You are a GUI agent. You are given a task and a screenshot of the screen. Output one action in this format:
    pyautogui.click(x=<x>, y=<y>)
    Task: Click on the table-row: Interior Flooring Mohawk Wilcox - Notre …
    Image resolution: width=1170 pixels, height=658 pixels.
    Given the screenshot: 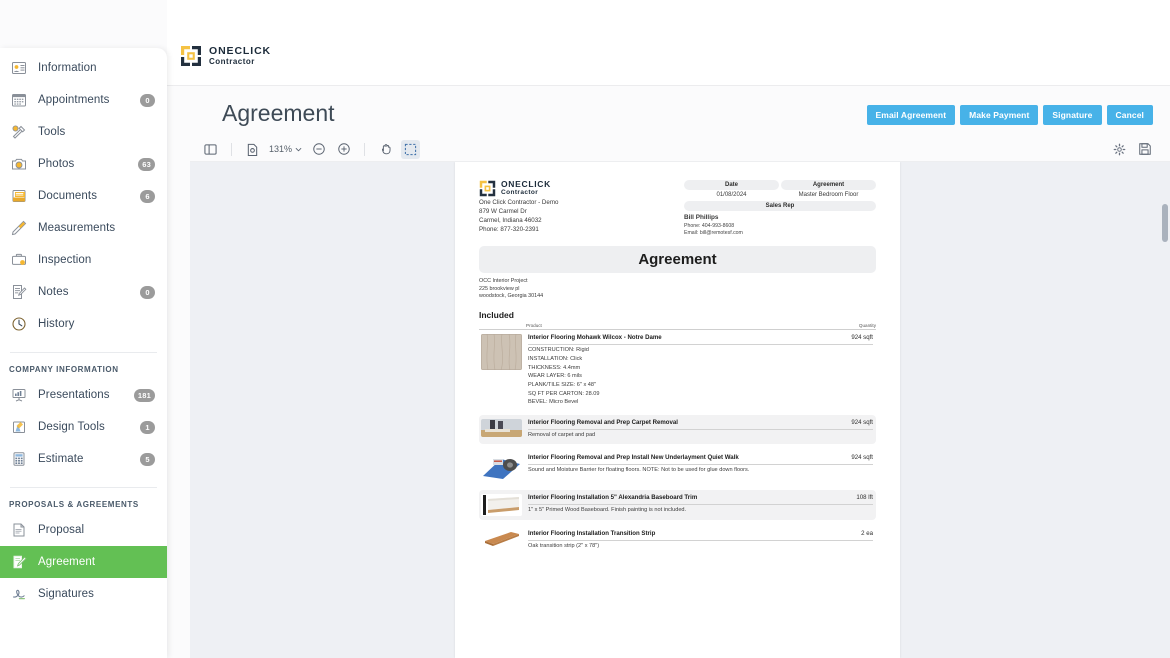 What is the action you would take?
    pyautogui.click(x=677, y=370)
    